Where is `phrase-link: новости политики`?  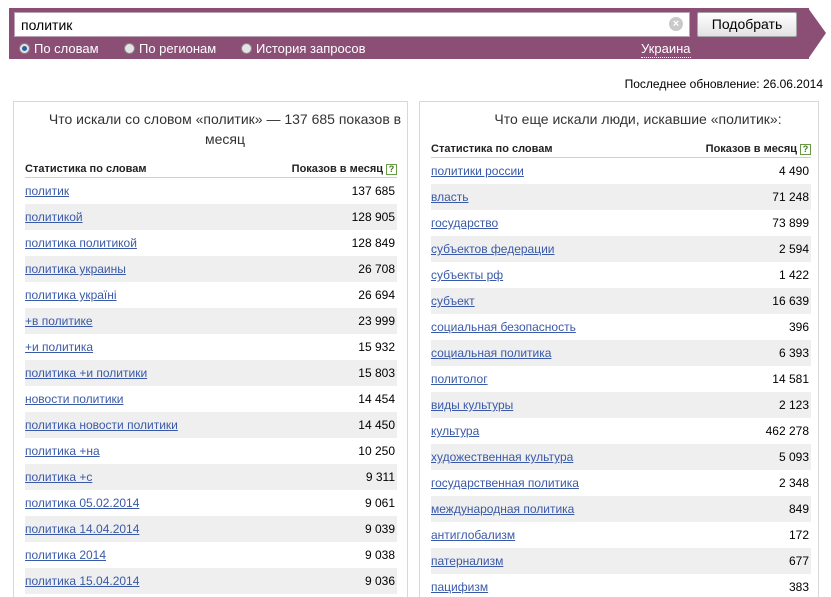 phrase-link: новости политики is located at coordinates (74, 399).